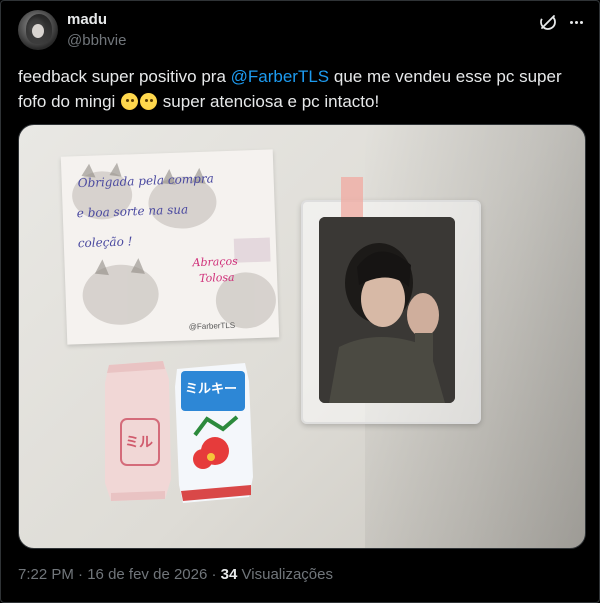  What do you see at coordinates (269, 101) in the screenshot?
I see `tweet-text-part: super atenciosa e pc intacto!` at bounding box center [269, 101].